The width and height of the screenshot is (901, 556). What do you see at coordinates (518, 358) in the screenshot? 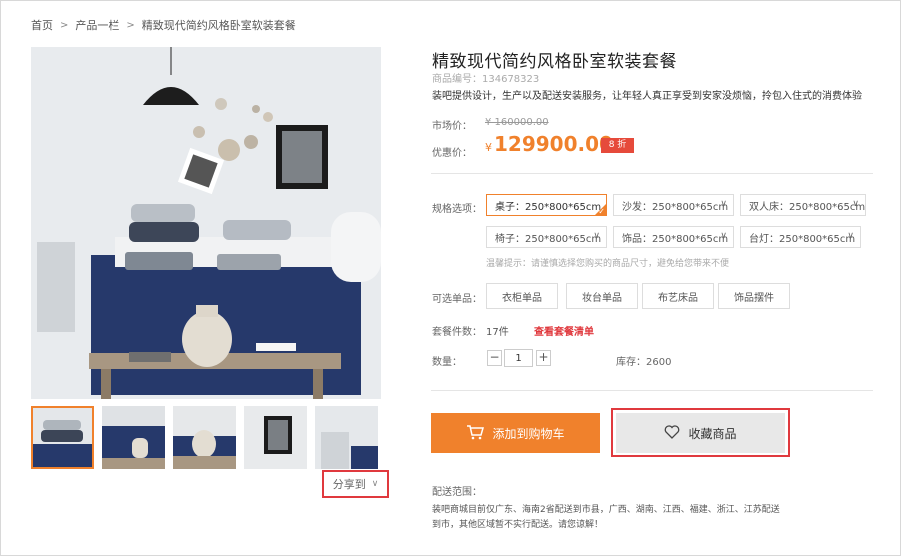
I see `quantity-input` at bounding box center [518, 358].